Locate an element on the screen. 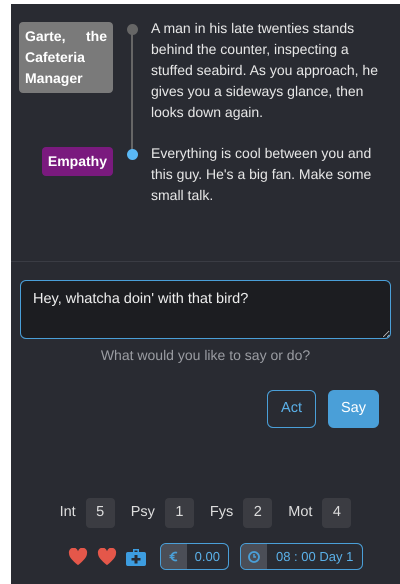  dialogue-input: Hey, whatcha doin' with that bird? is located at coordinates (205, 309).